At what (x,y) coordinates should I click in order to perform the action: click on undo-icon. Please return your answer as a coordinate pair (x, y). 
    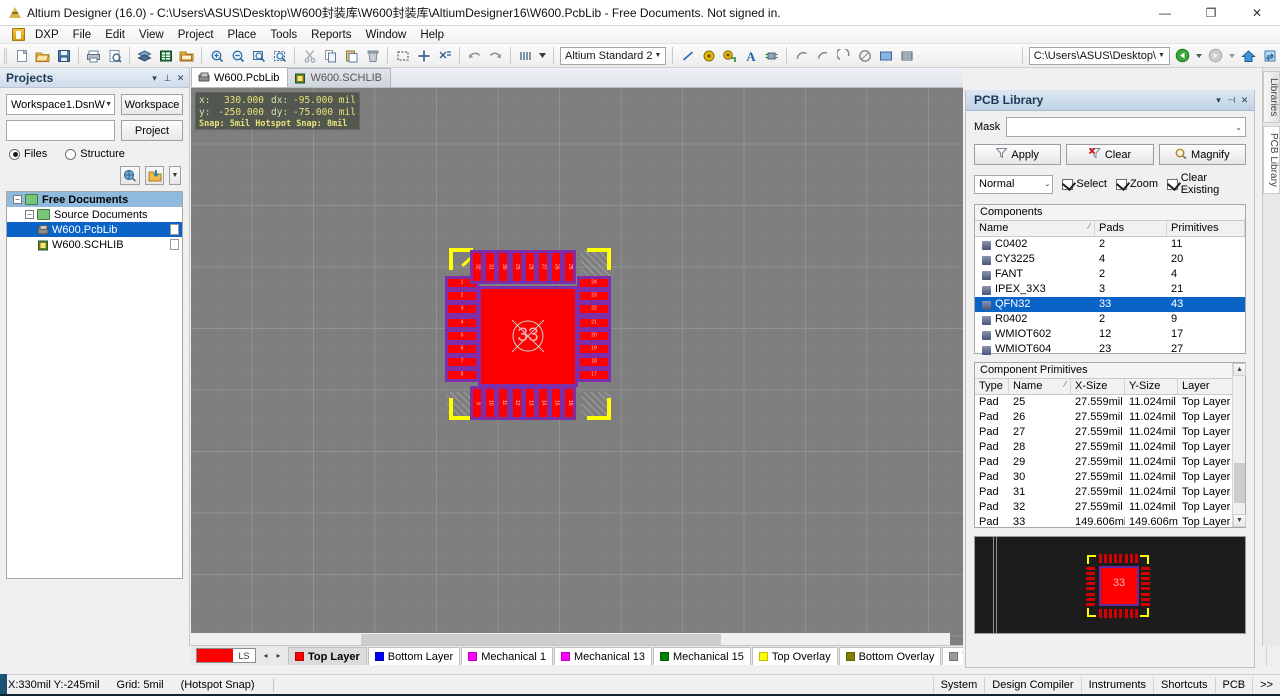
    Looking at the image, I should click on (474, 55).